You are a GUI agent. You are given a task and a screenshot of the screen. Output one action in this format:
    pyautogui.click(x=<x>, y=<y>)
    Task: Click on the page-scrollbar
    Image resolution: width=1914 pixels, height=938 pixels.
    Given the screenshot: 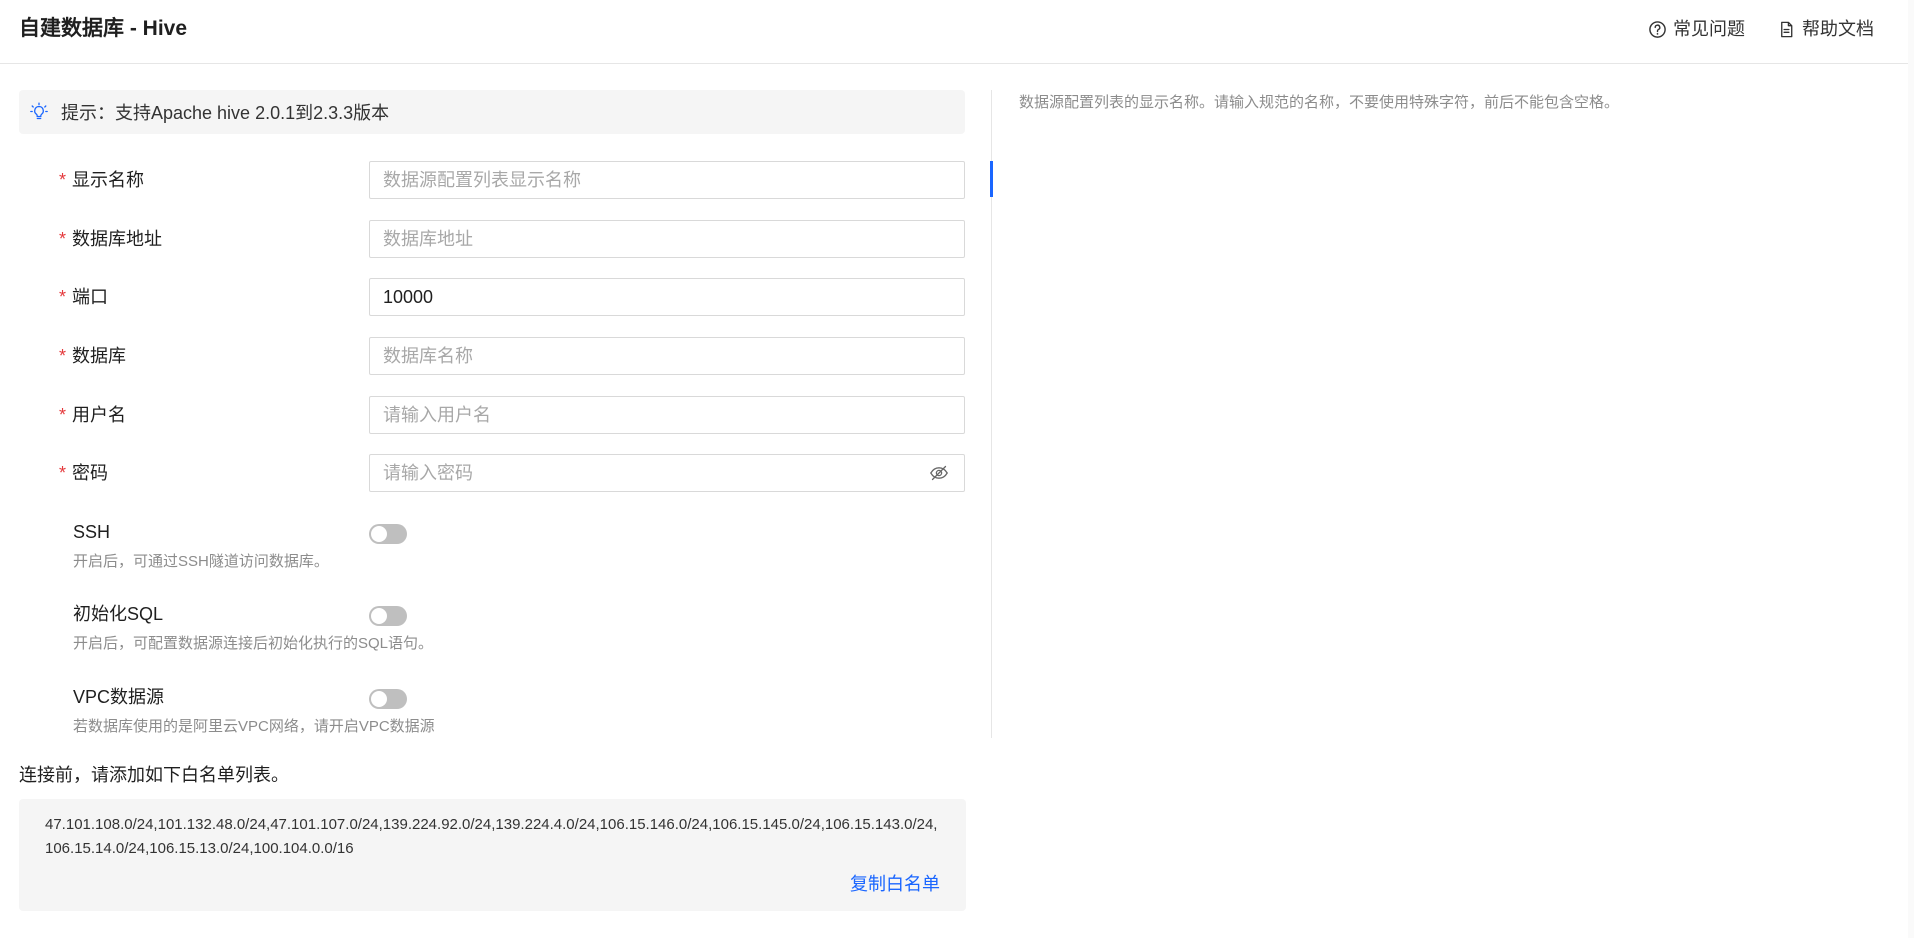 What is the action you would take?
    pyautogui.click(x=1911, y=469)
    